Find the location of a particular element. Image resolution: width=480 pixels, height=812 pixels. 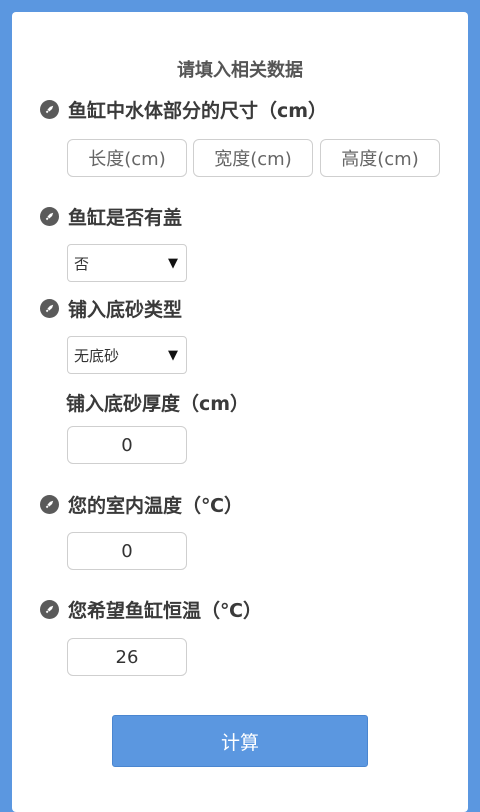

section-room-temp: 您的室内温度（℃） is located at coordinates (141, 504).